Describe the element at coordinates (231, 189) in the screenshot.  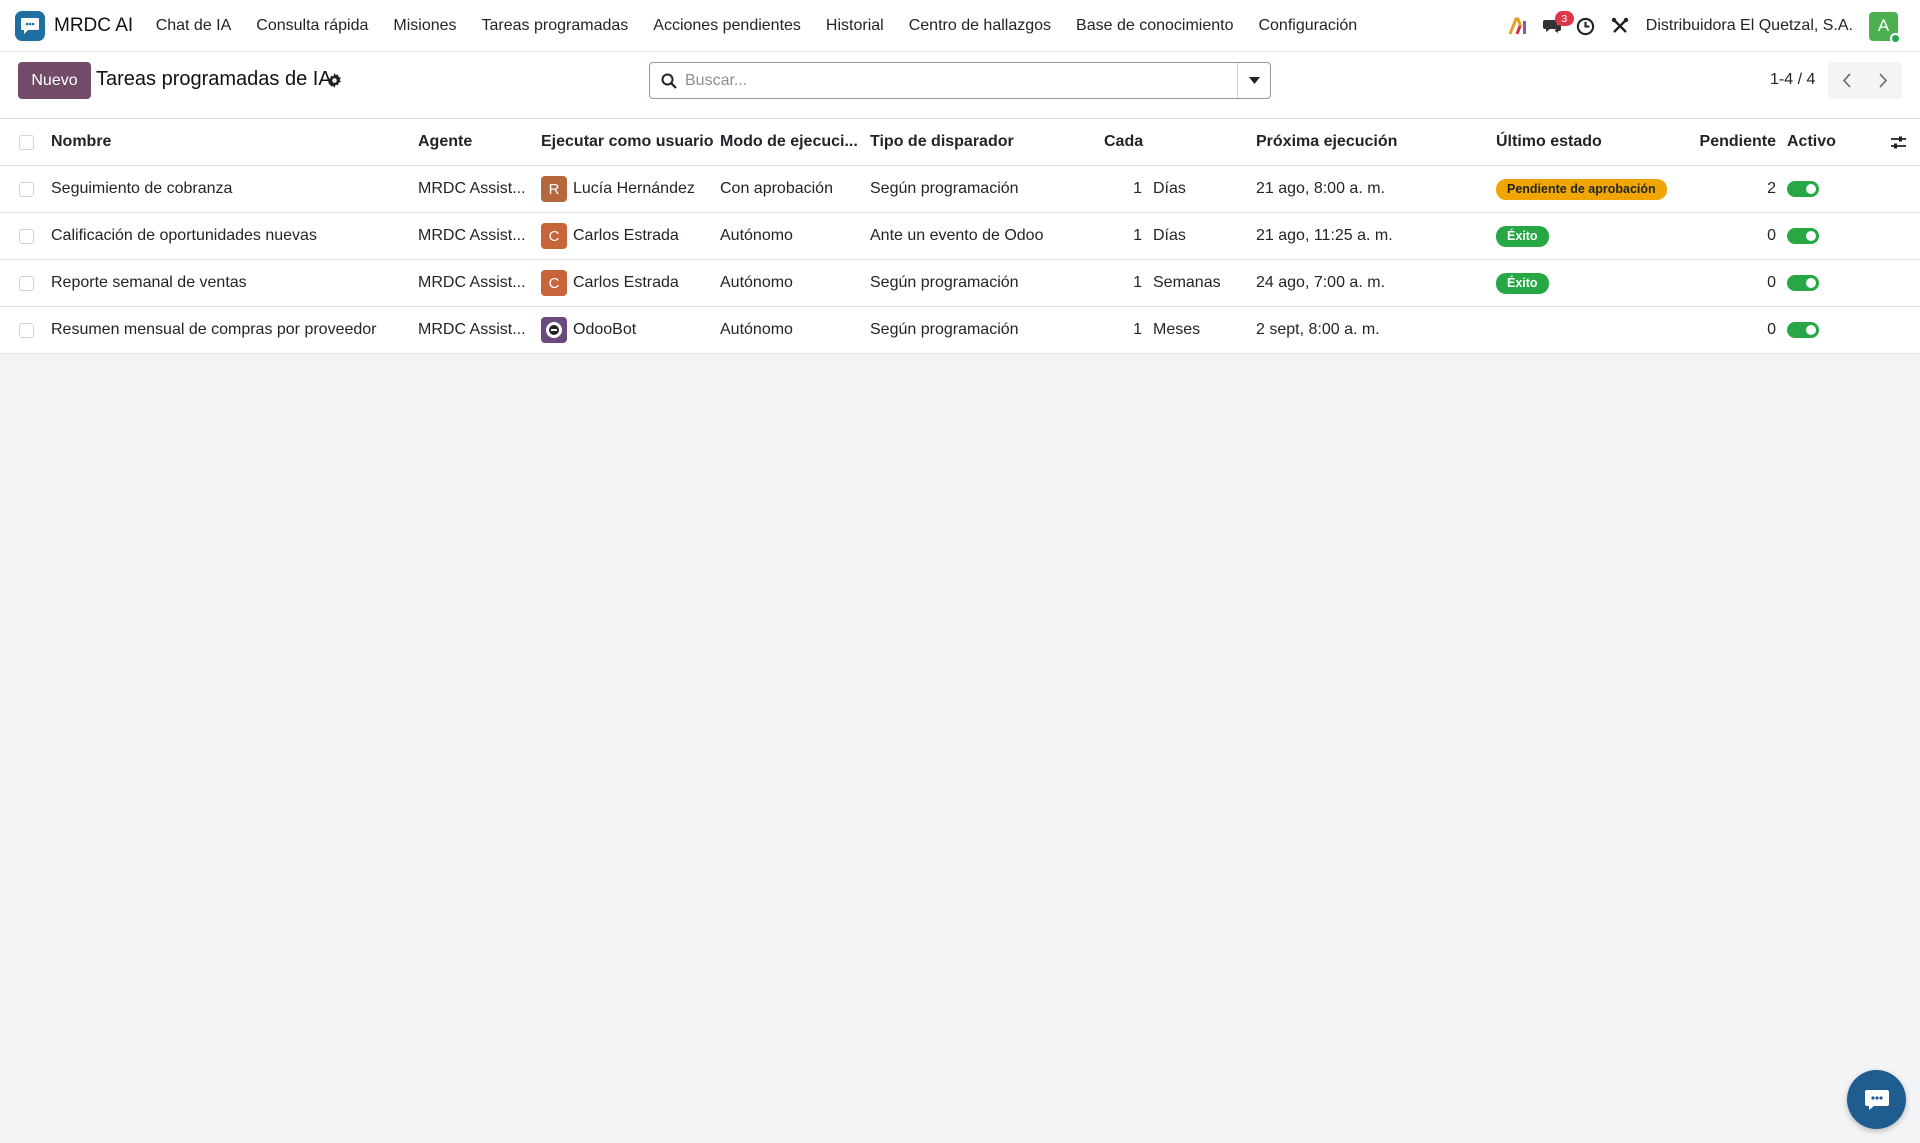
I see `task-name: Seguimiento de cobranza` at that location.